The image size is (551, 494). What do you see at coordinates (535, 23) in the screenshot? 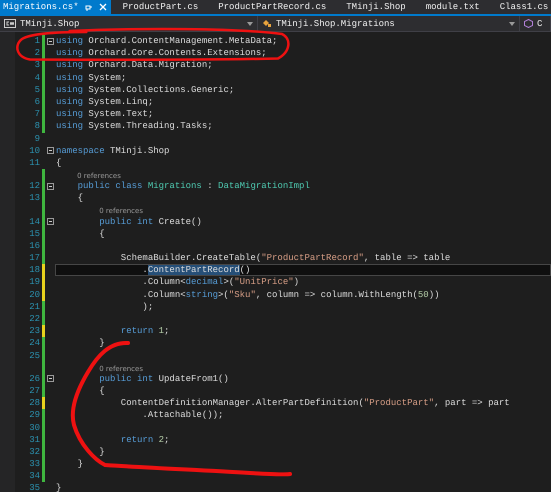
I see `navigation-dropdown: C` at bounding box center [535, 23].